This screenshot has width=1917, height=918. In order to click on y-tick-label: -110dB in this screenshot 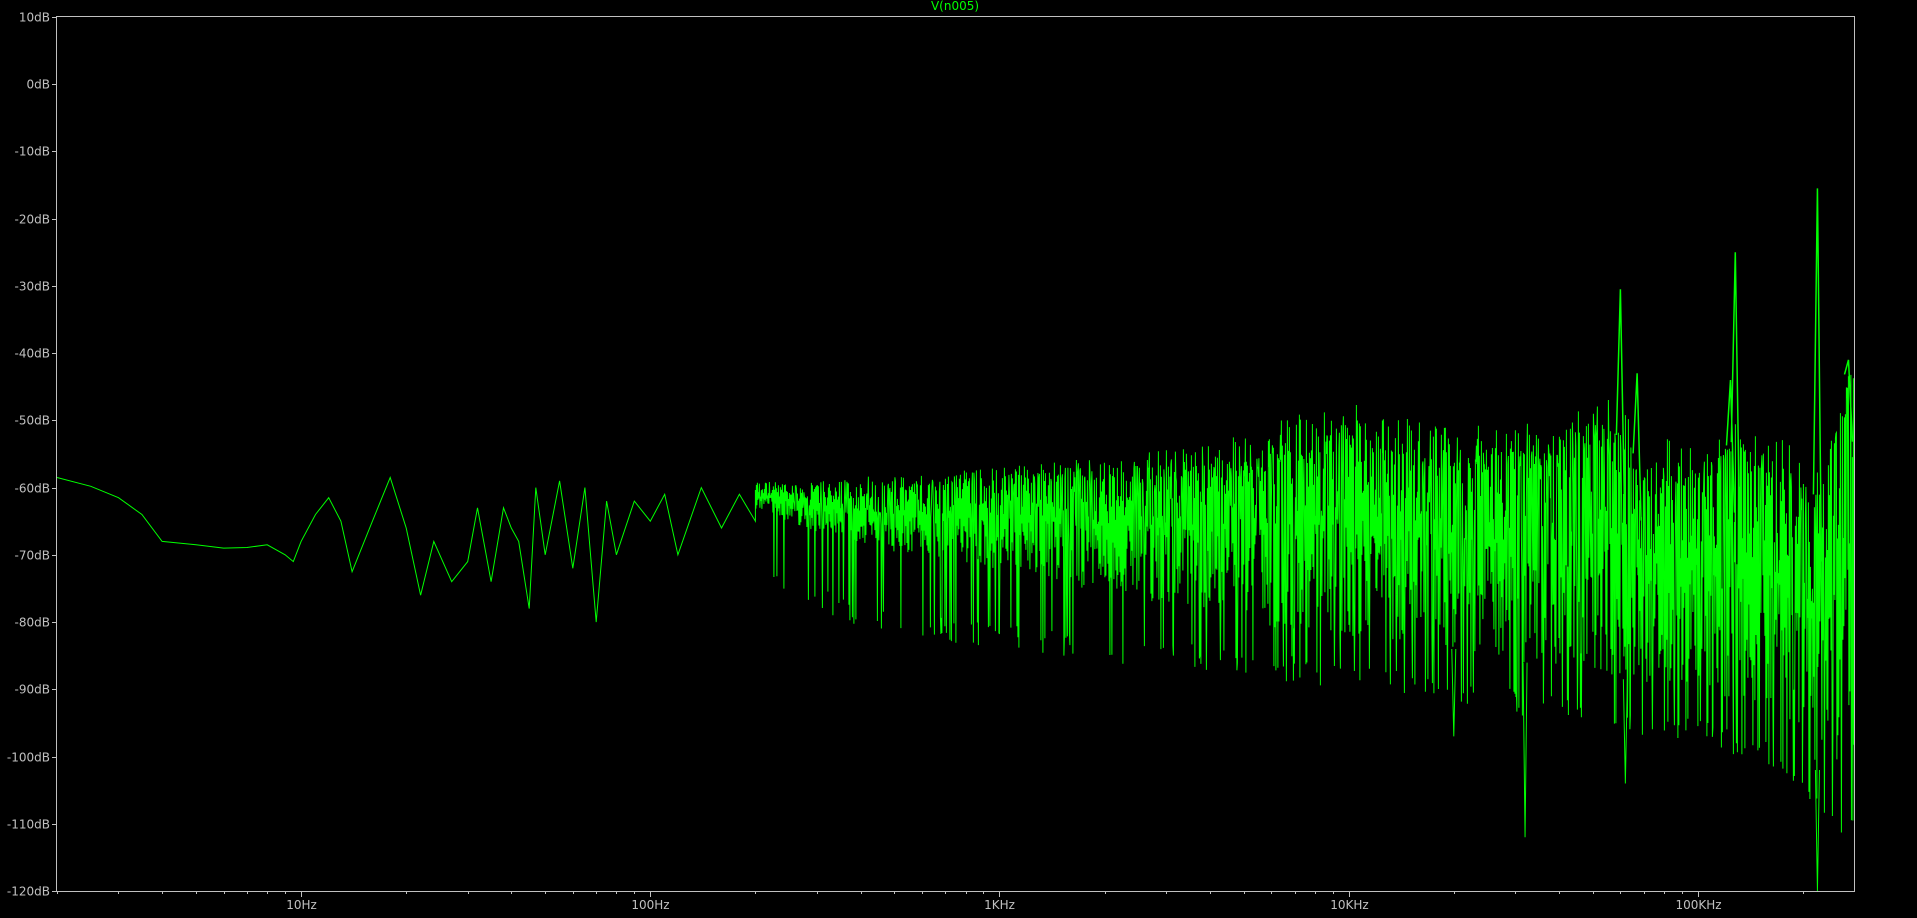, I will do `click(28, 825)`.